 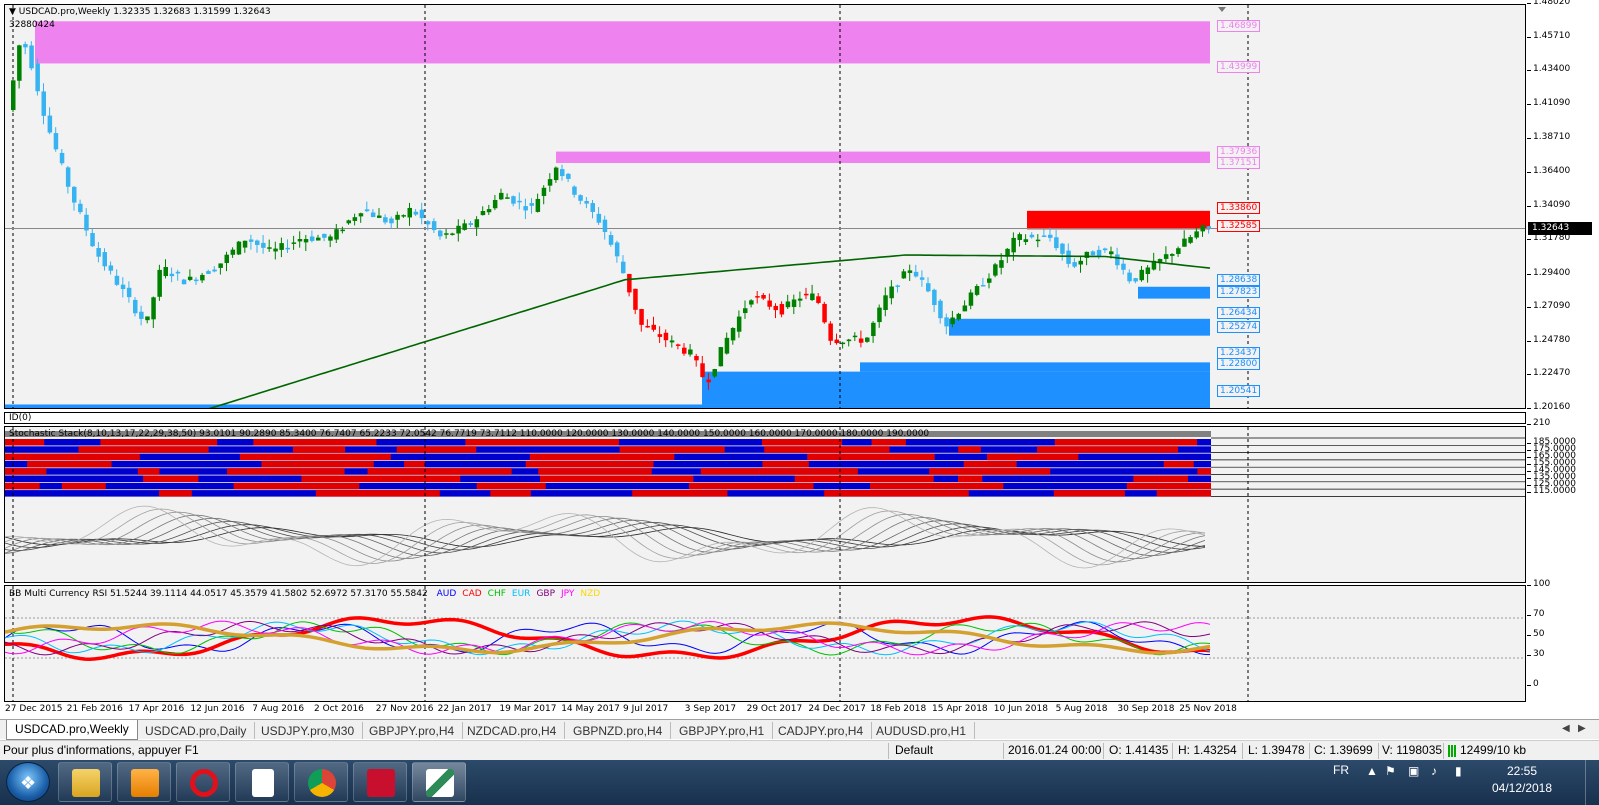 I want to click on network-icon: ▣, so click(x=1413, y=771).